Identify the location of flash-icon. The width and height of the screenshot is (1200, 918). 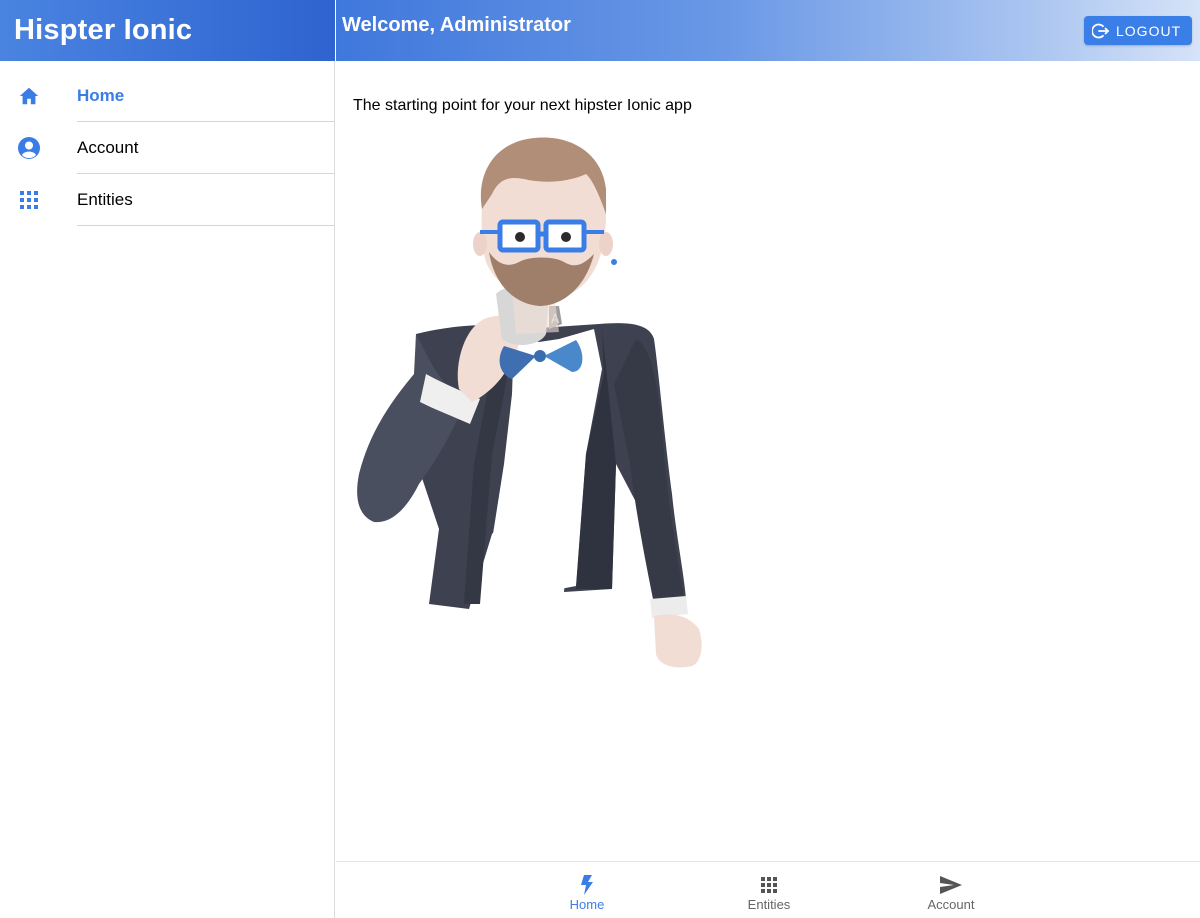
(587, 885).